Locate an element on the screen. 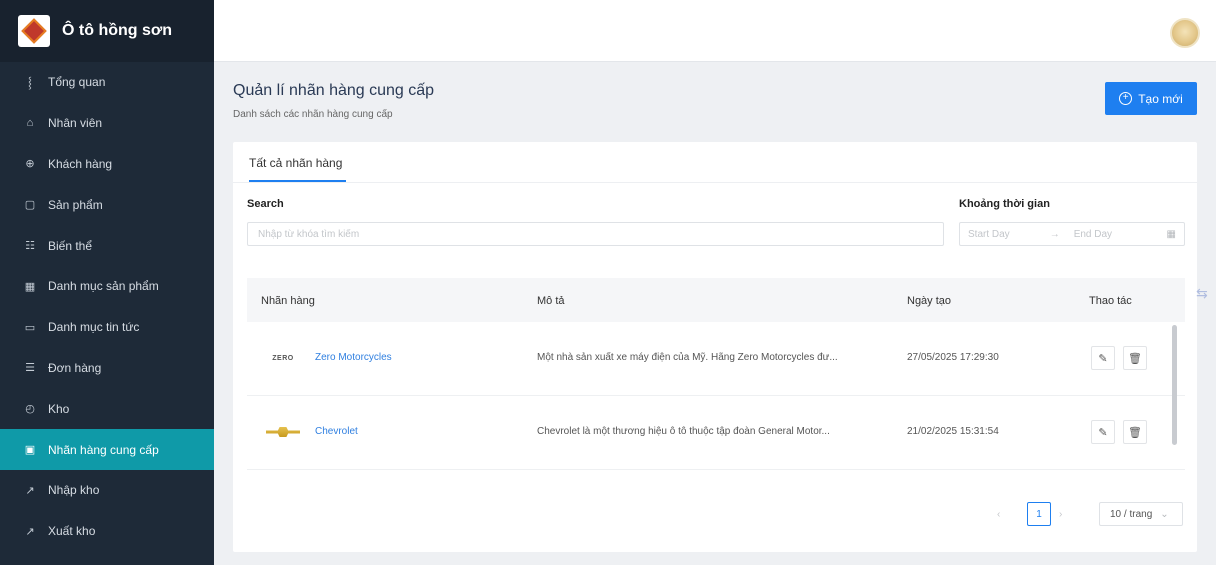 This screenshot has height=565, width=1216. column-header-brand: Nhãn hàng is located at coordinates (288, 301).